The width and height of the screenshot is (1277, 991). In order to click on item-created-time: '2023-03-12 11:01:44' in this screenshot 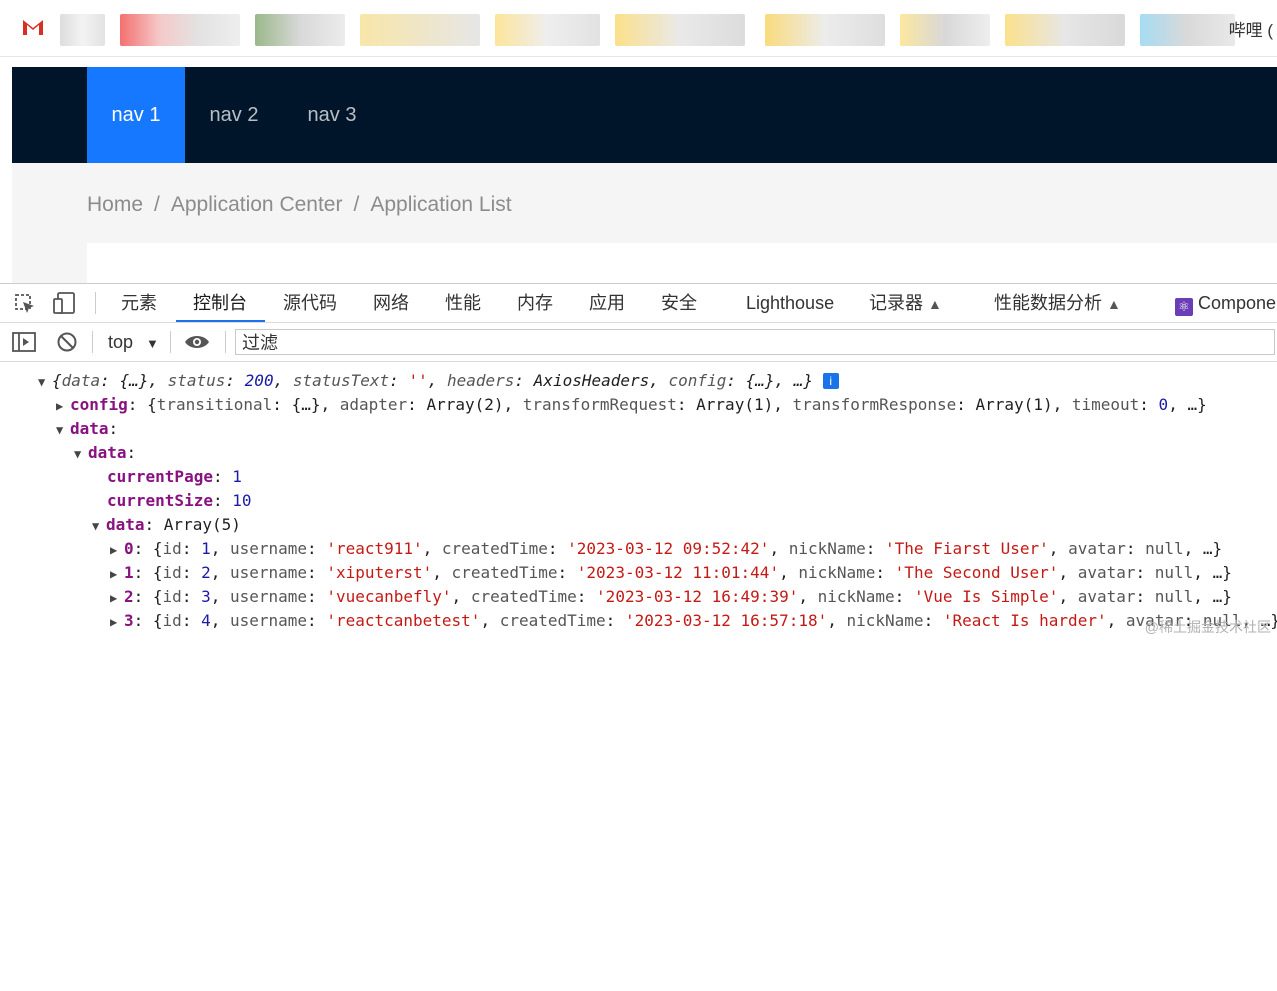, I will do `click(678, 572)`.